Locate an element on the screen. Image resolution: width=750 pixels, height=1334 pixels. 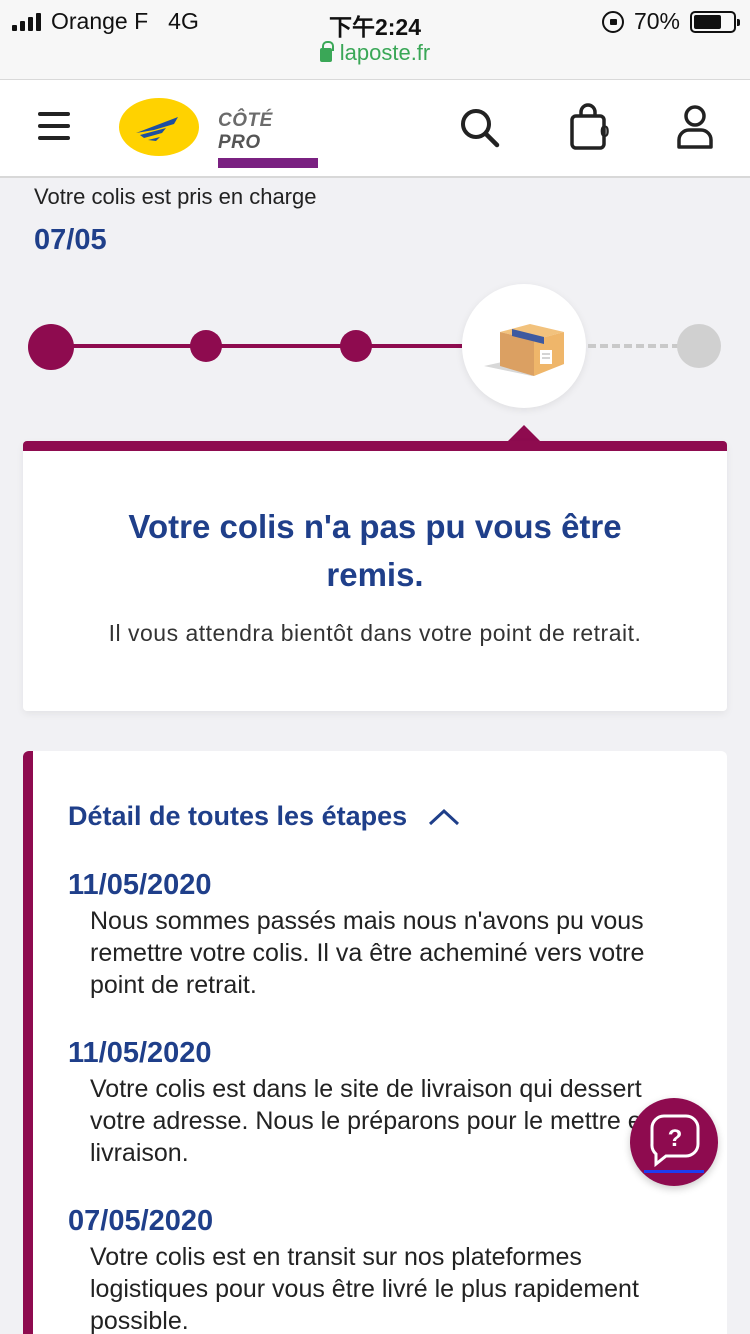
lock-icon is located at coordinates (326, 51).